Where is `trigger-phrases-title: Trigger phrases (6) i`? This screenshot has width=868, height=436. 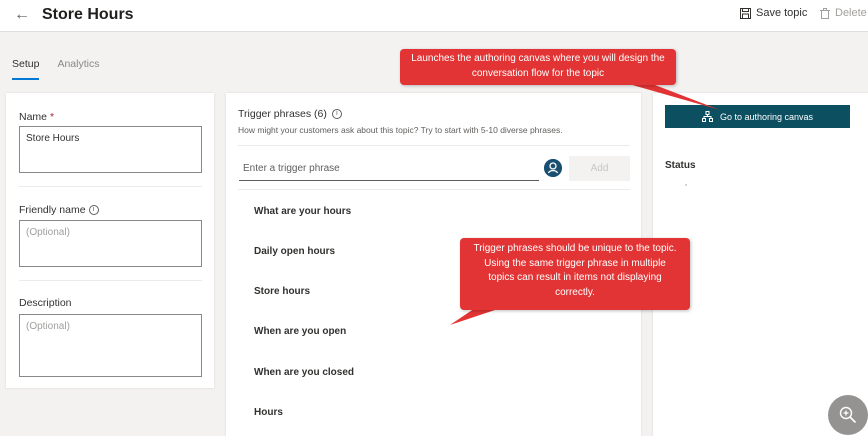
trigger-phrases-title: Trigger phrases (6) i is located at coordinates (290, 114).